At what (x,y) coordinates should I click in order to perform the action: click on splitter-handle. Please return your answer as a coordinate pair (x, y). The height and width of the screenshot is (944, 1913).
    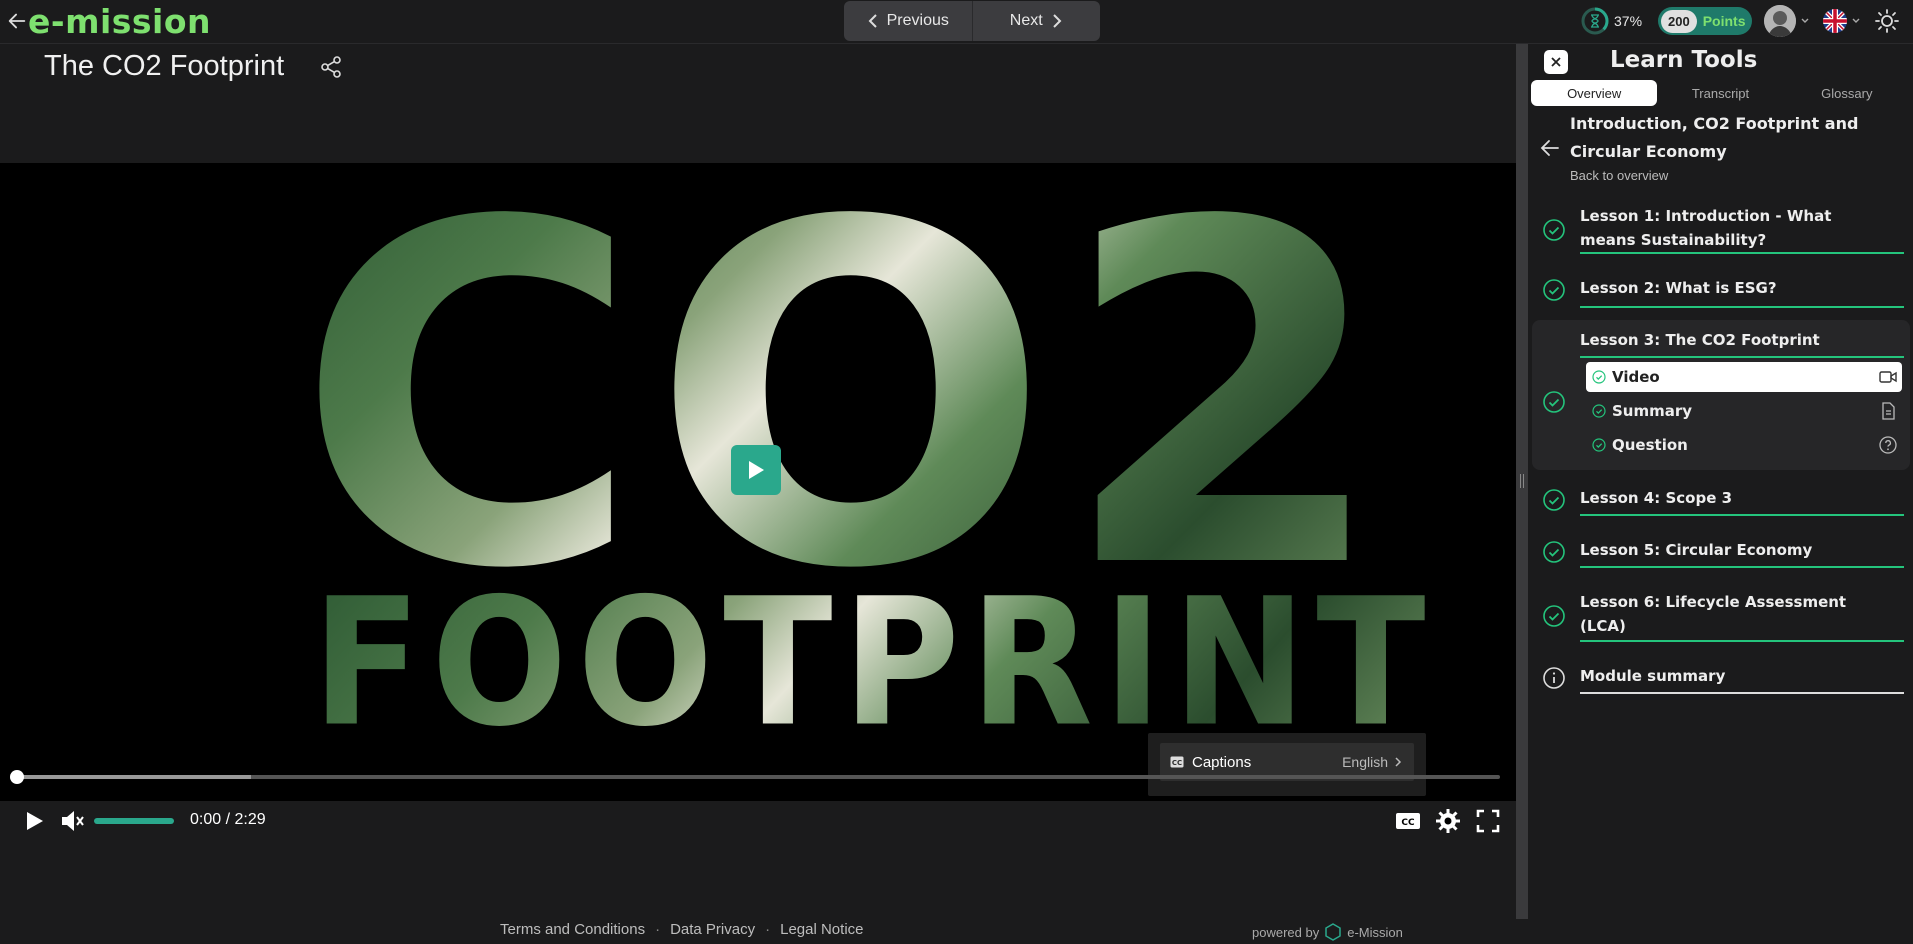
    Looking at the image, I should click on (1522, 481).